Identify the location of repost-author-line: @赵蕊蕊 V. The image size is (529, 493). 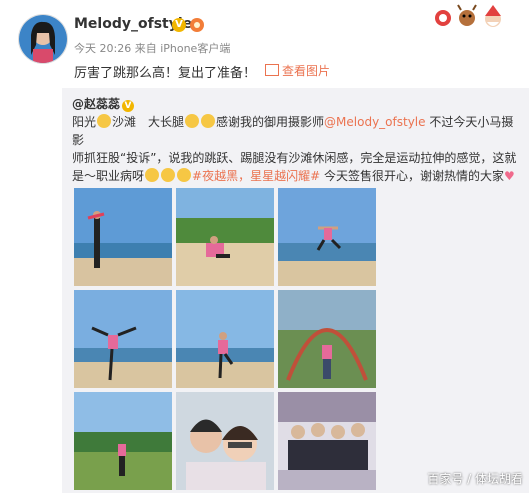
(297, 104).